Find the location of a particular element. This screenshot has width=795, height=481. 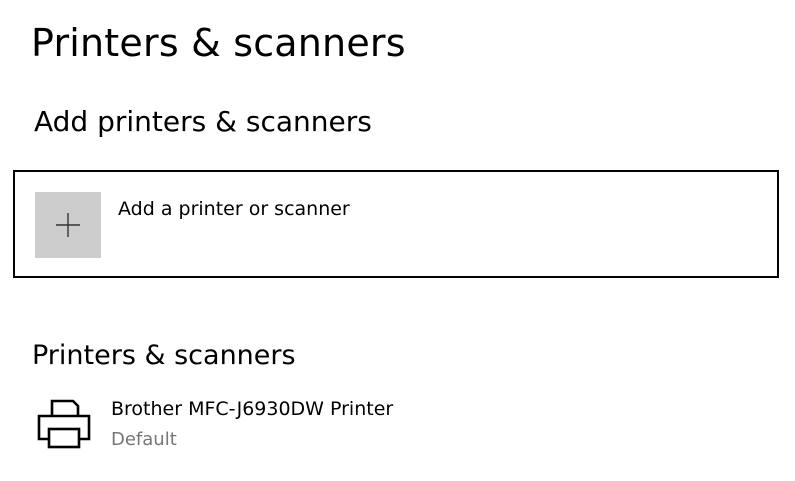

printer-icon is located at coordinates (64, 424).